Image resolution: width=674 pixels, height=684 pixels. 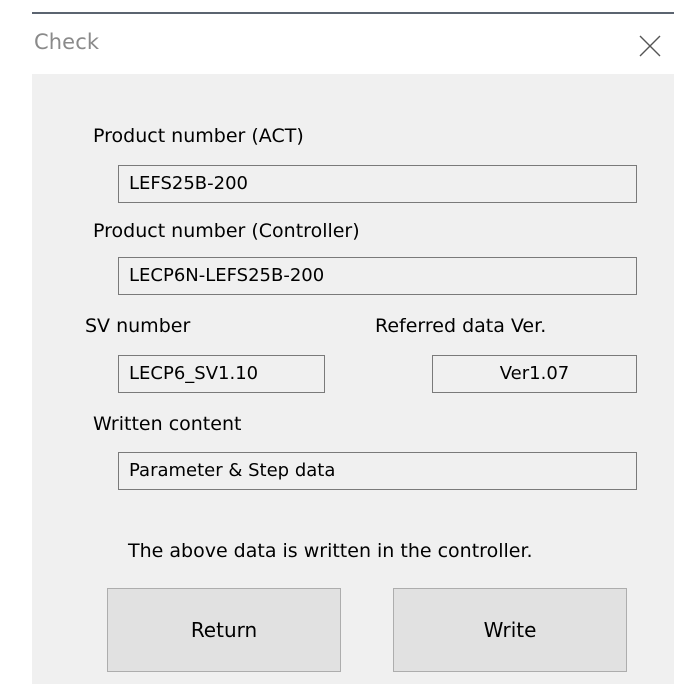 I want to click on close-button, so click(x=650, y=46).